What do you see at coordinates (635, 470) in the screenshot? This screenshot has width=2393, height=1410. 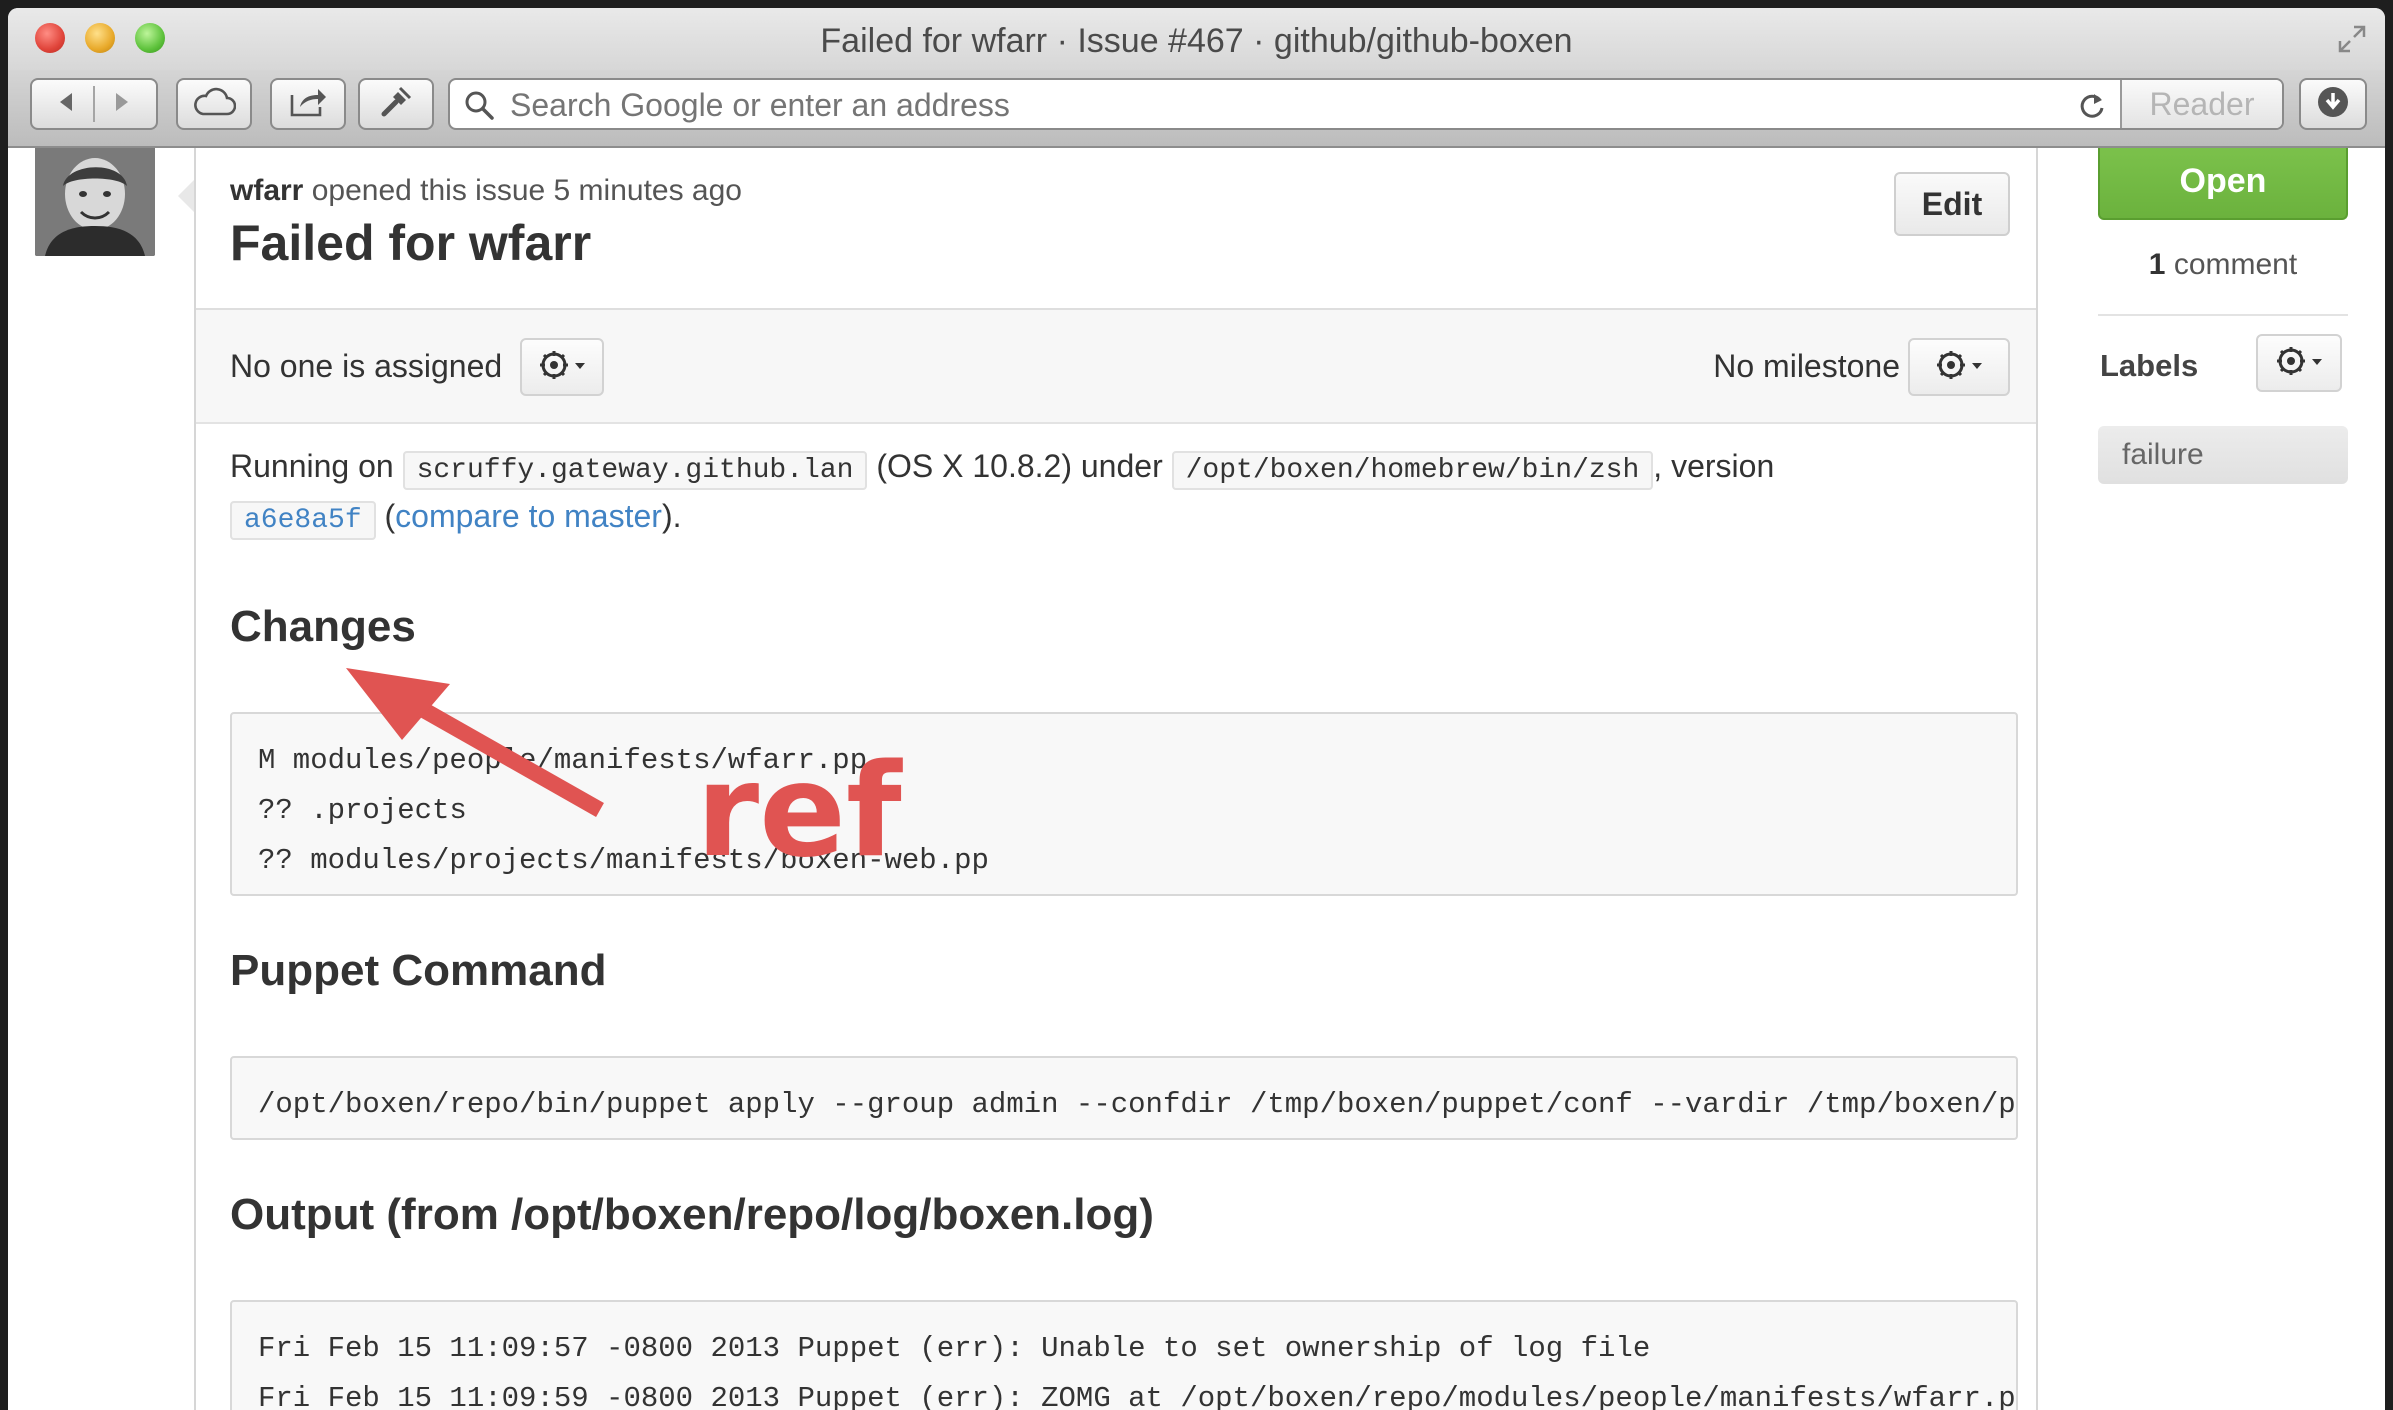 I see `host-code: scruffy.gateway.github.lan` at bounding box center [635, 470].